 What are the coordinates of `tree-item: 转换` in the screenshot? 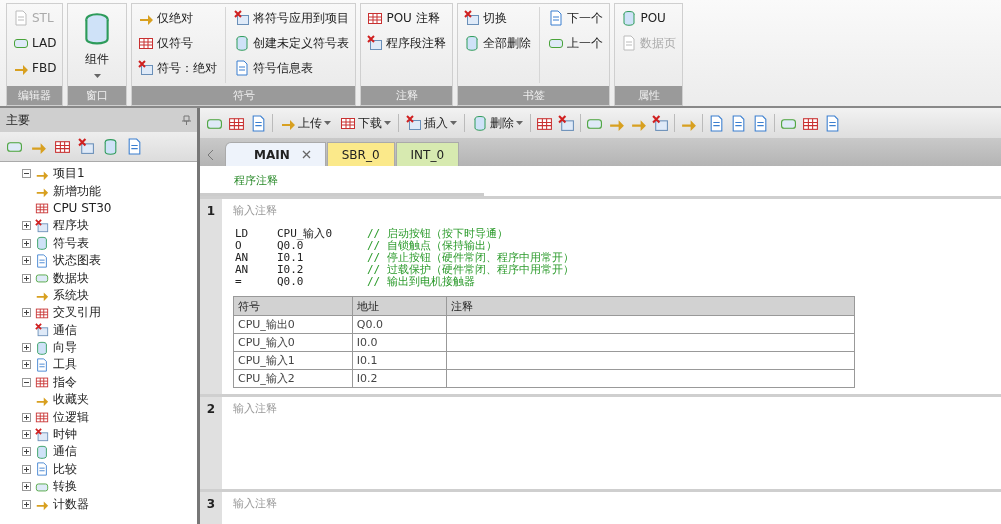 It's located at (65, 487).